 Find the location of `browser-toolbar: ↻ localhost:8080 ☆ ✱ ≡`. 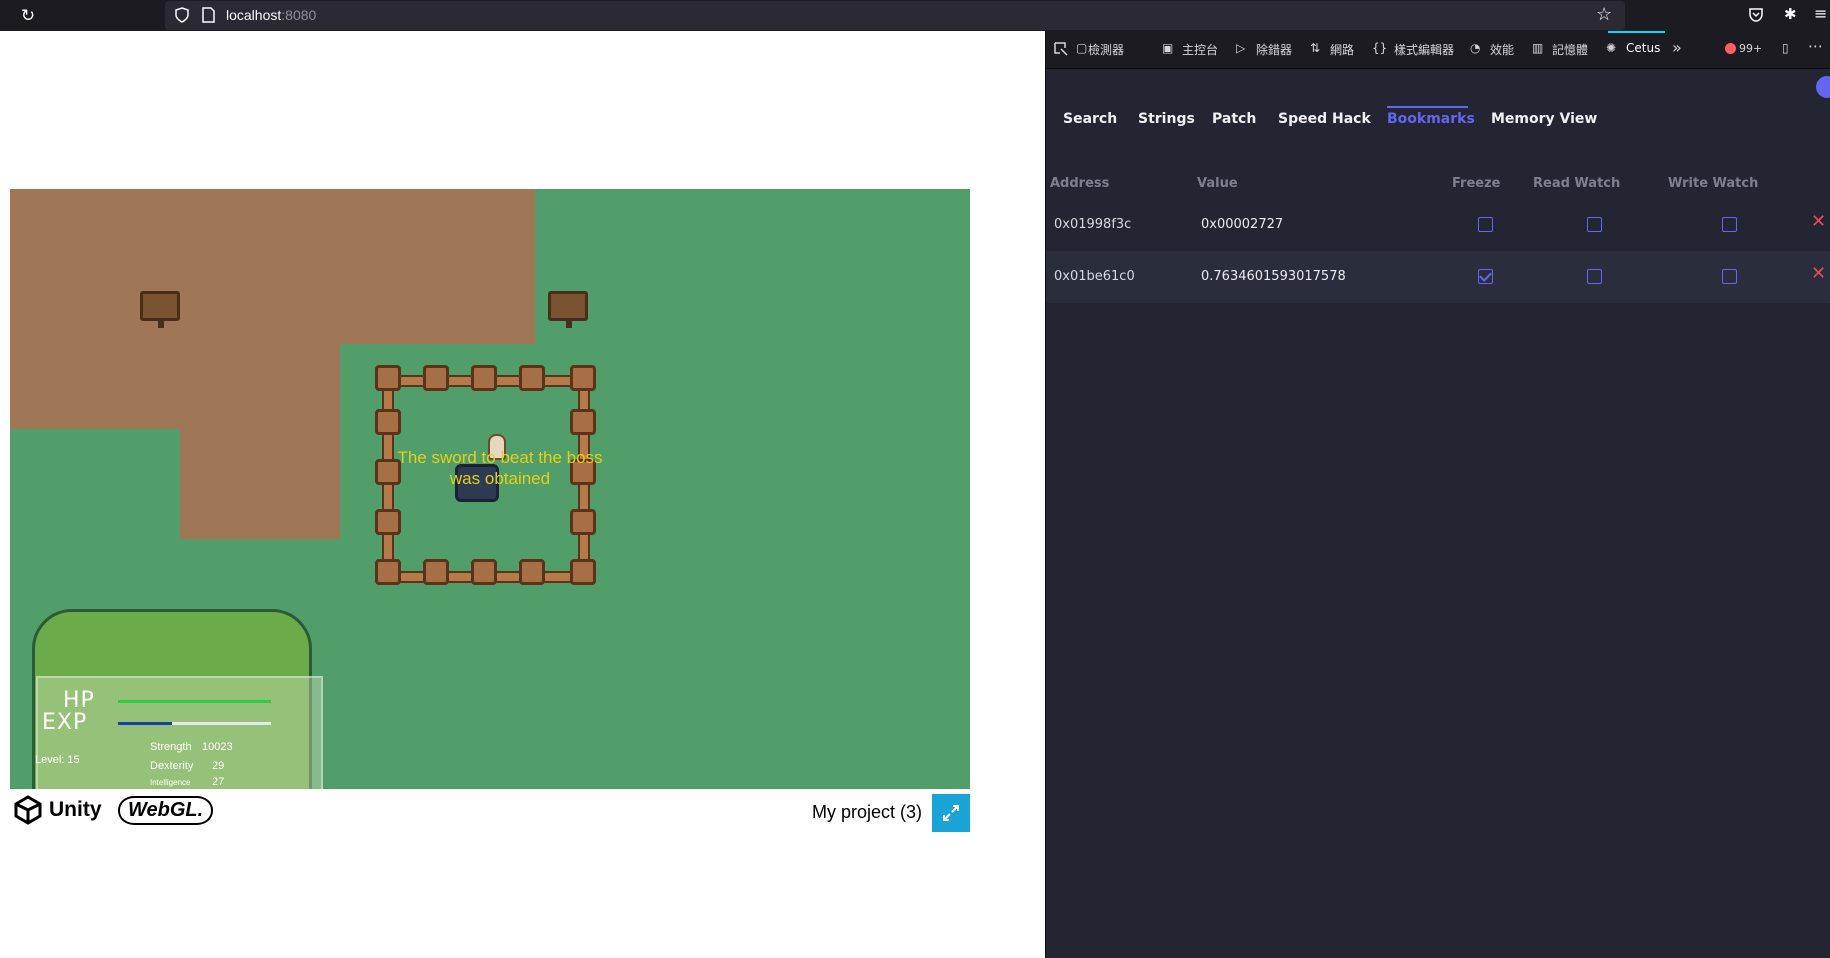

browser-toolbar: ↻ localhost:8080 ☆ ✱ ≡ is located at coordinates (915, 15).